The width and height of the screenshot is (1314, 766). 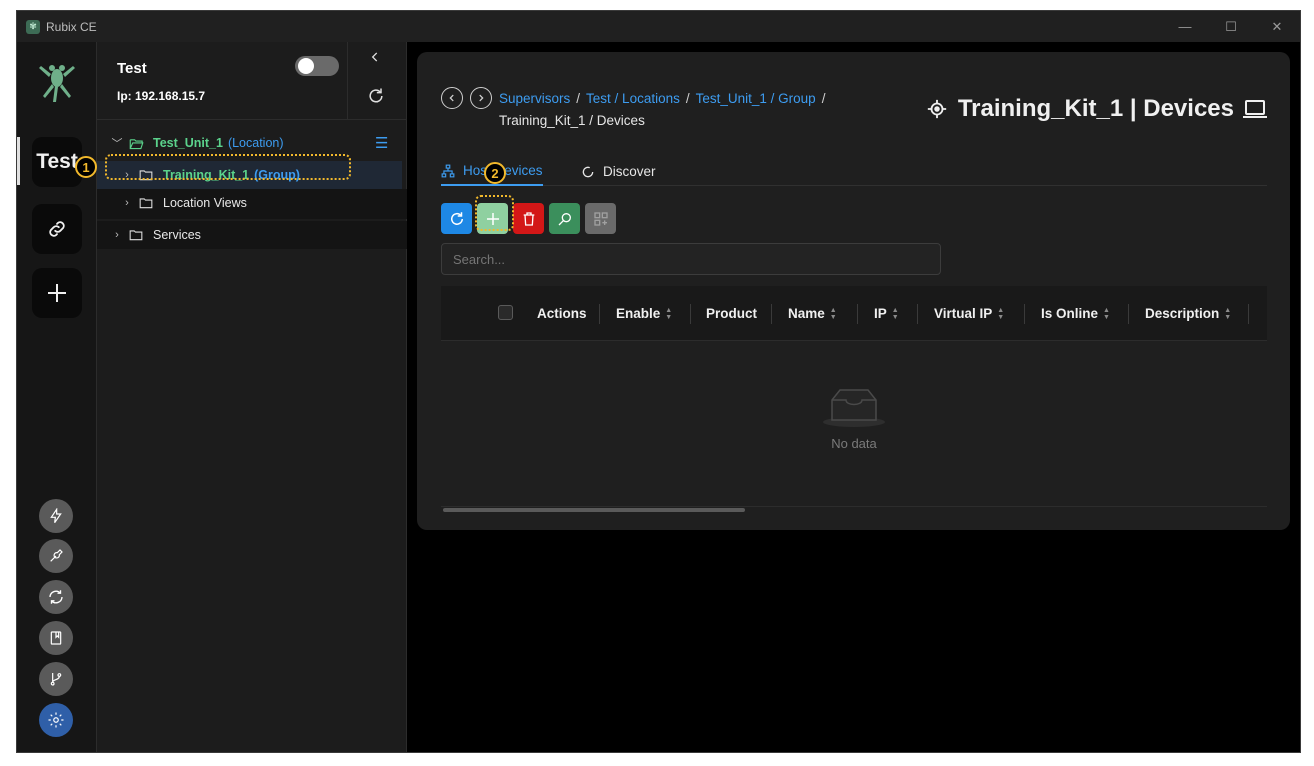 What do you see at coordinates (534, 98) in the screenshot?
I see `breadcrumb-supervisors: Supervisors` at bounding box center [534, 98].